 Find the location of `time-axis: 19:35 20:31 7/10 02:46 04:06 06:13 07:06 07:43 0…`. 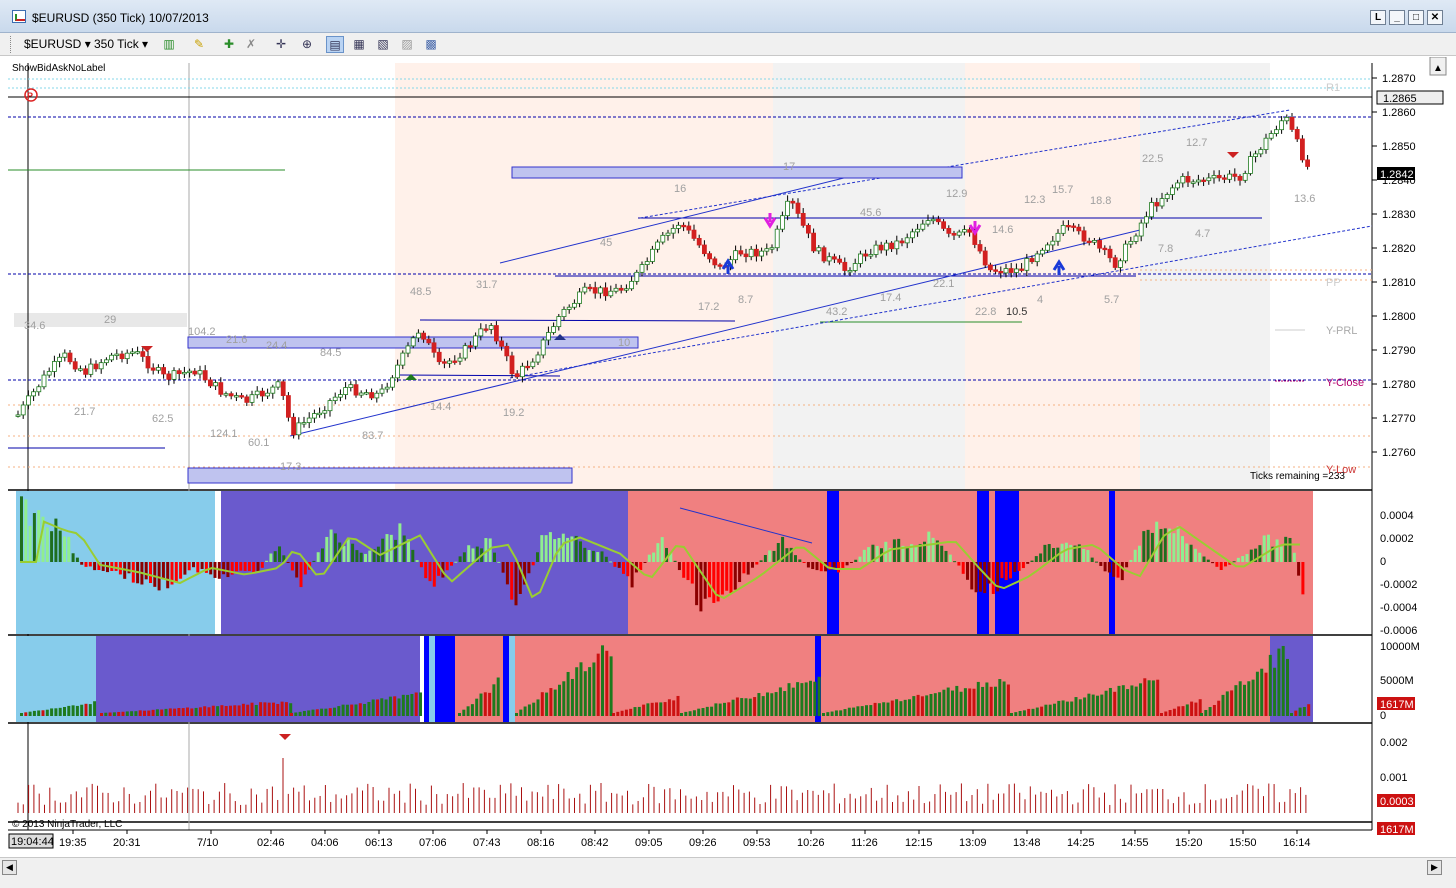

time-axis: 19:35 20:31 7/10 02:46 04:06 06:13 07:06 07:43 0… is located at coordinates (685, 839).